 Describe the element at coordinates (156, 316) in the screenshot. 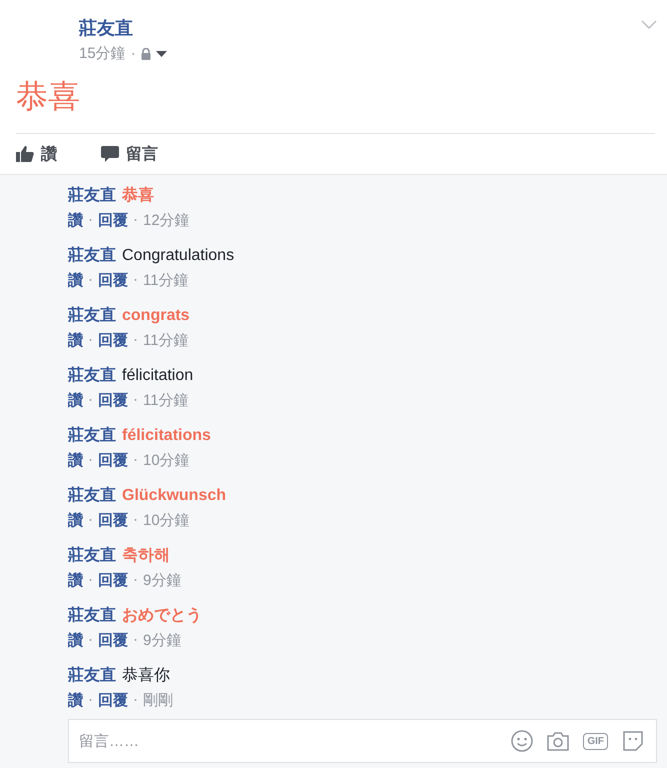

I see `comment-text: congrats` at that location.